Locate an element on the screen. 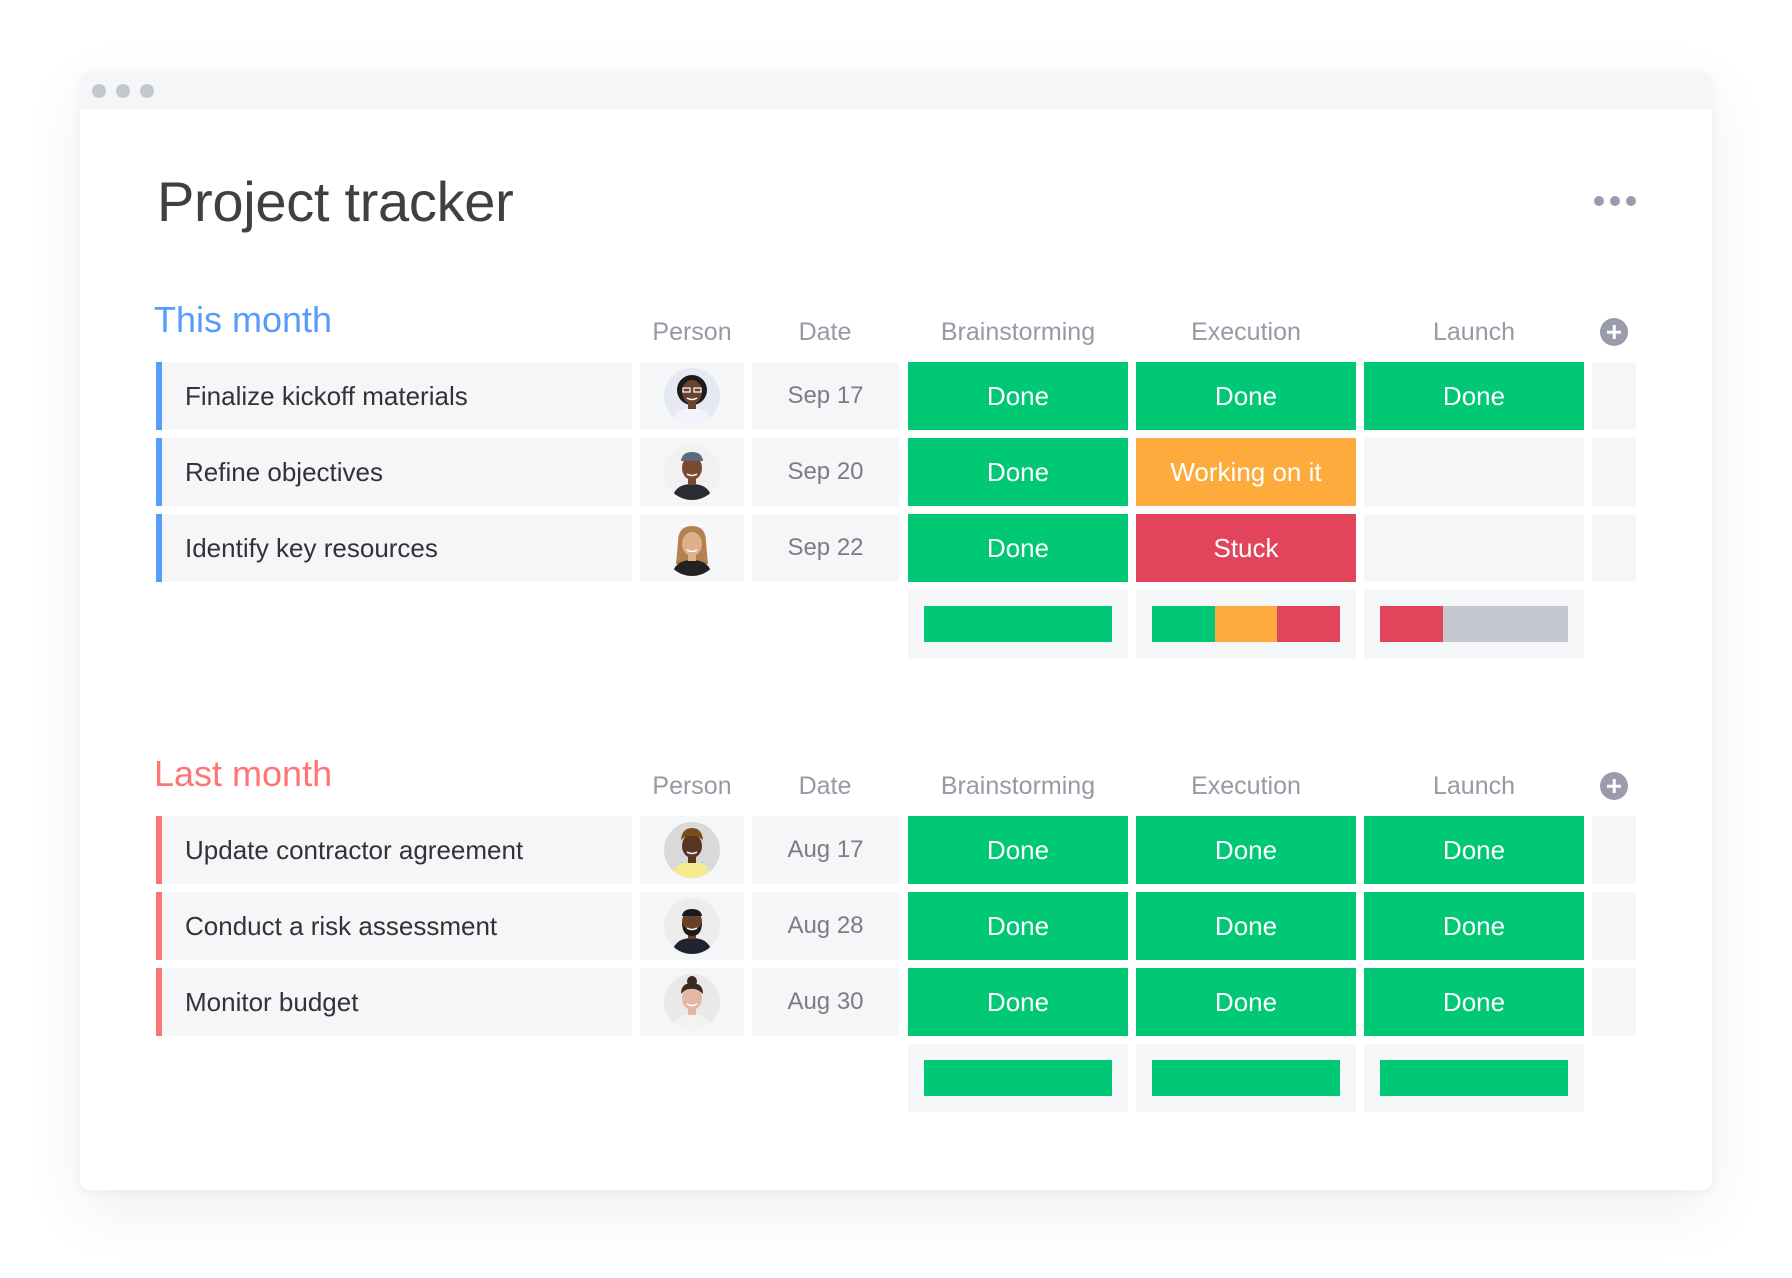 The width and height of the screenshot is (1792, 1278). avatar-man-beard-icon is located at coordinates (692, 926).